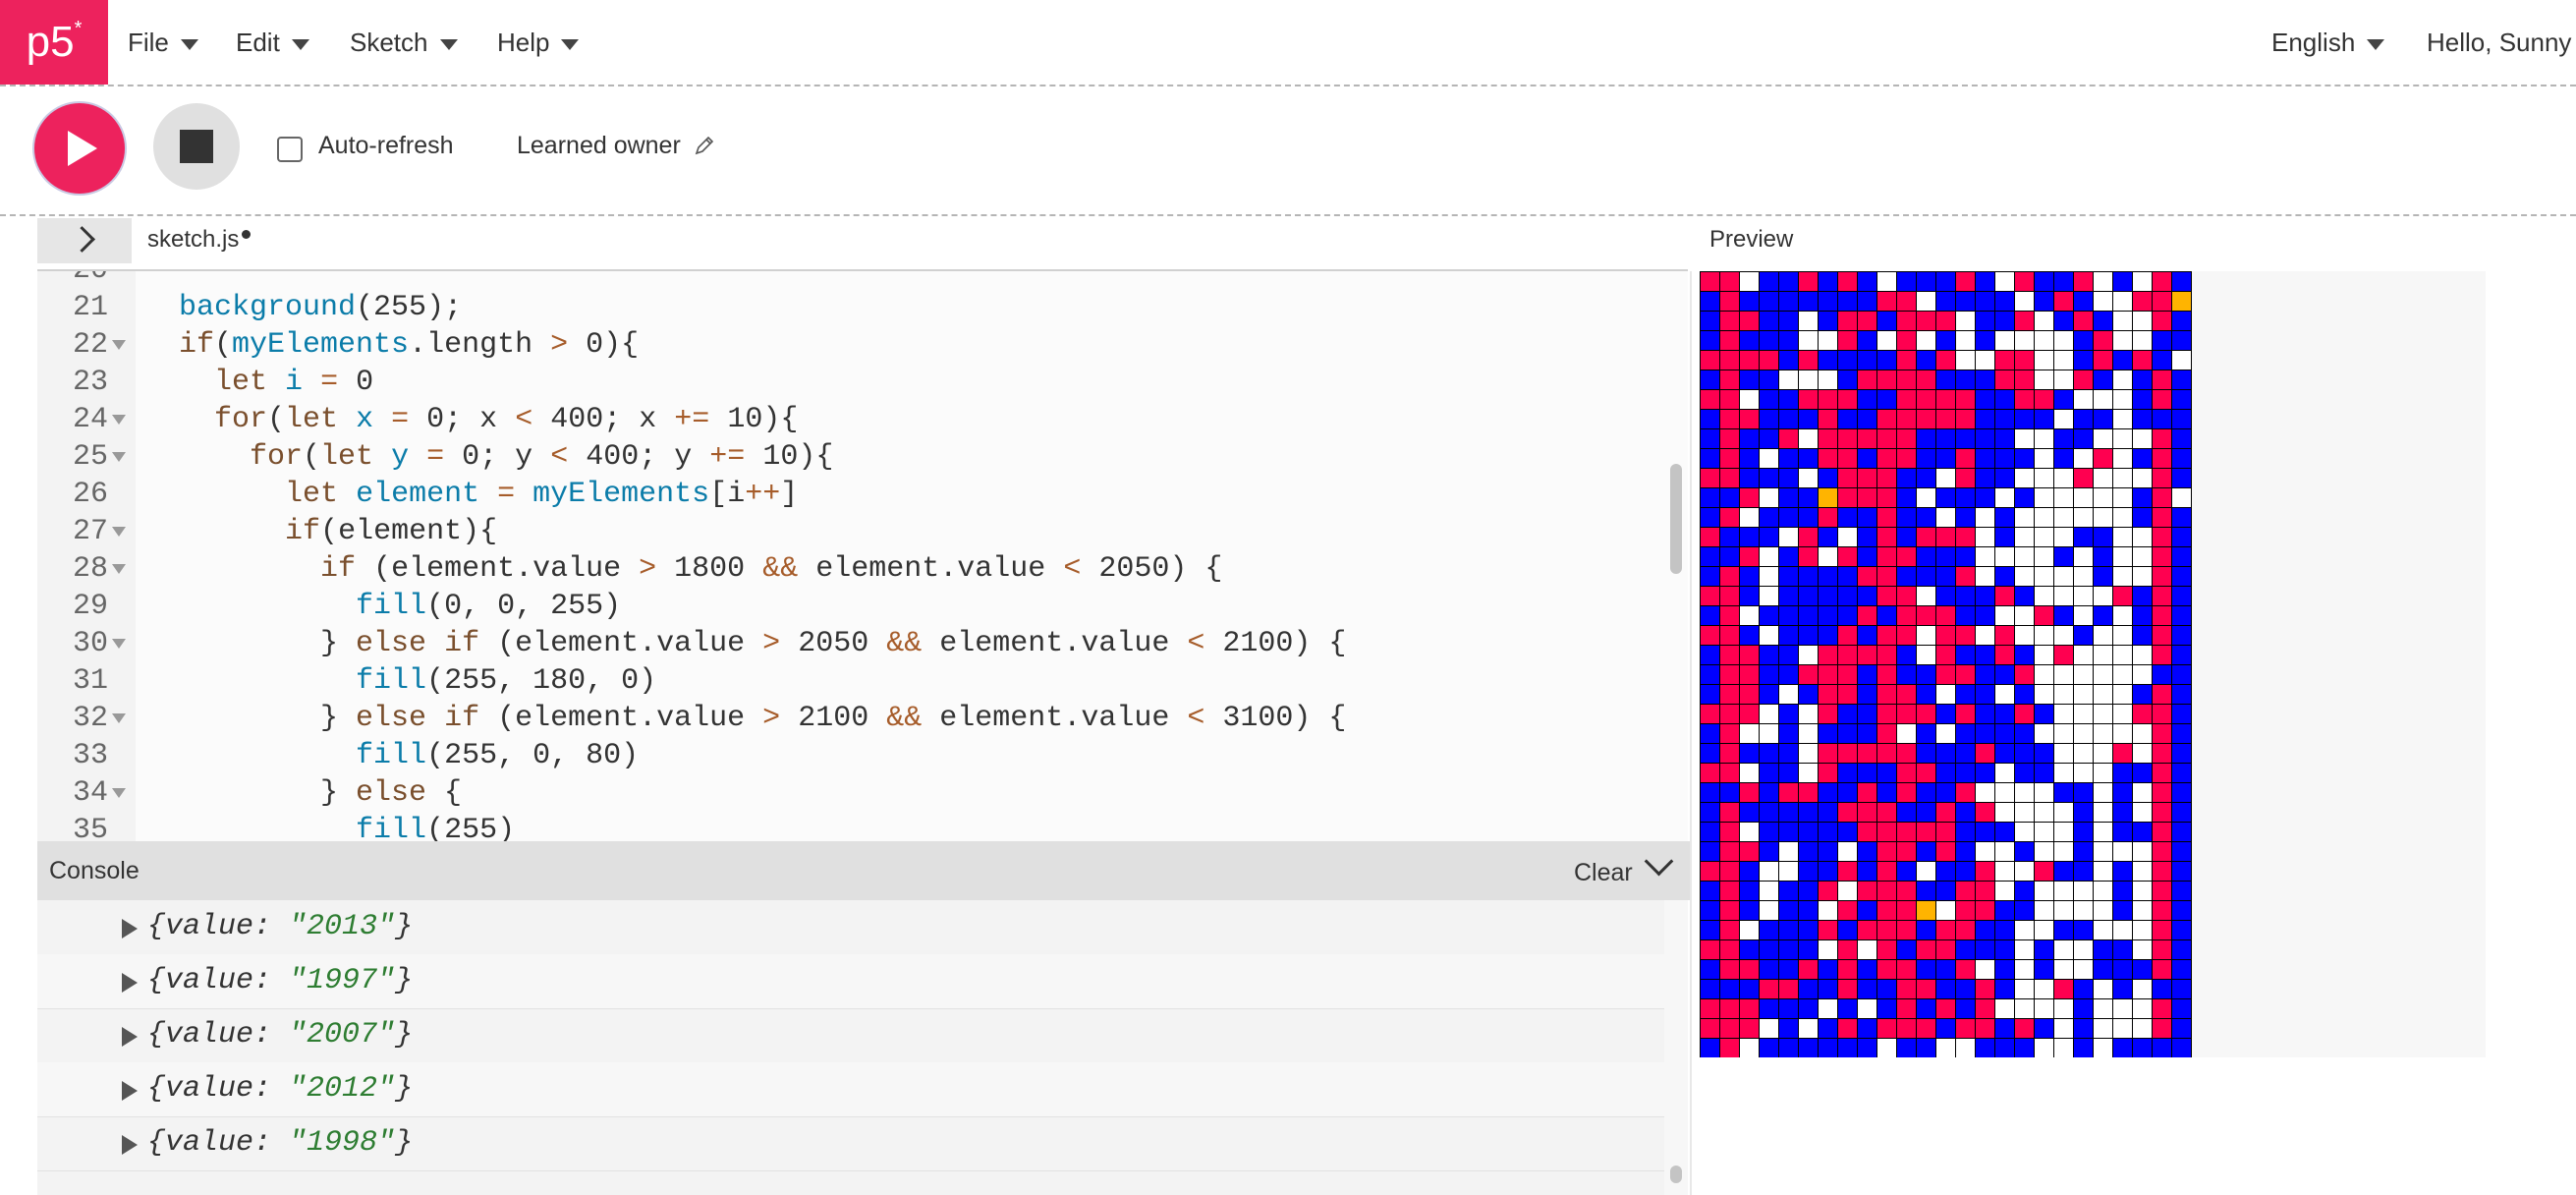  Describe the element at coordinates (1676, 1047) in the screenshot. I see `console-scrollbar-track` at that location.